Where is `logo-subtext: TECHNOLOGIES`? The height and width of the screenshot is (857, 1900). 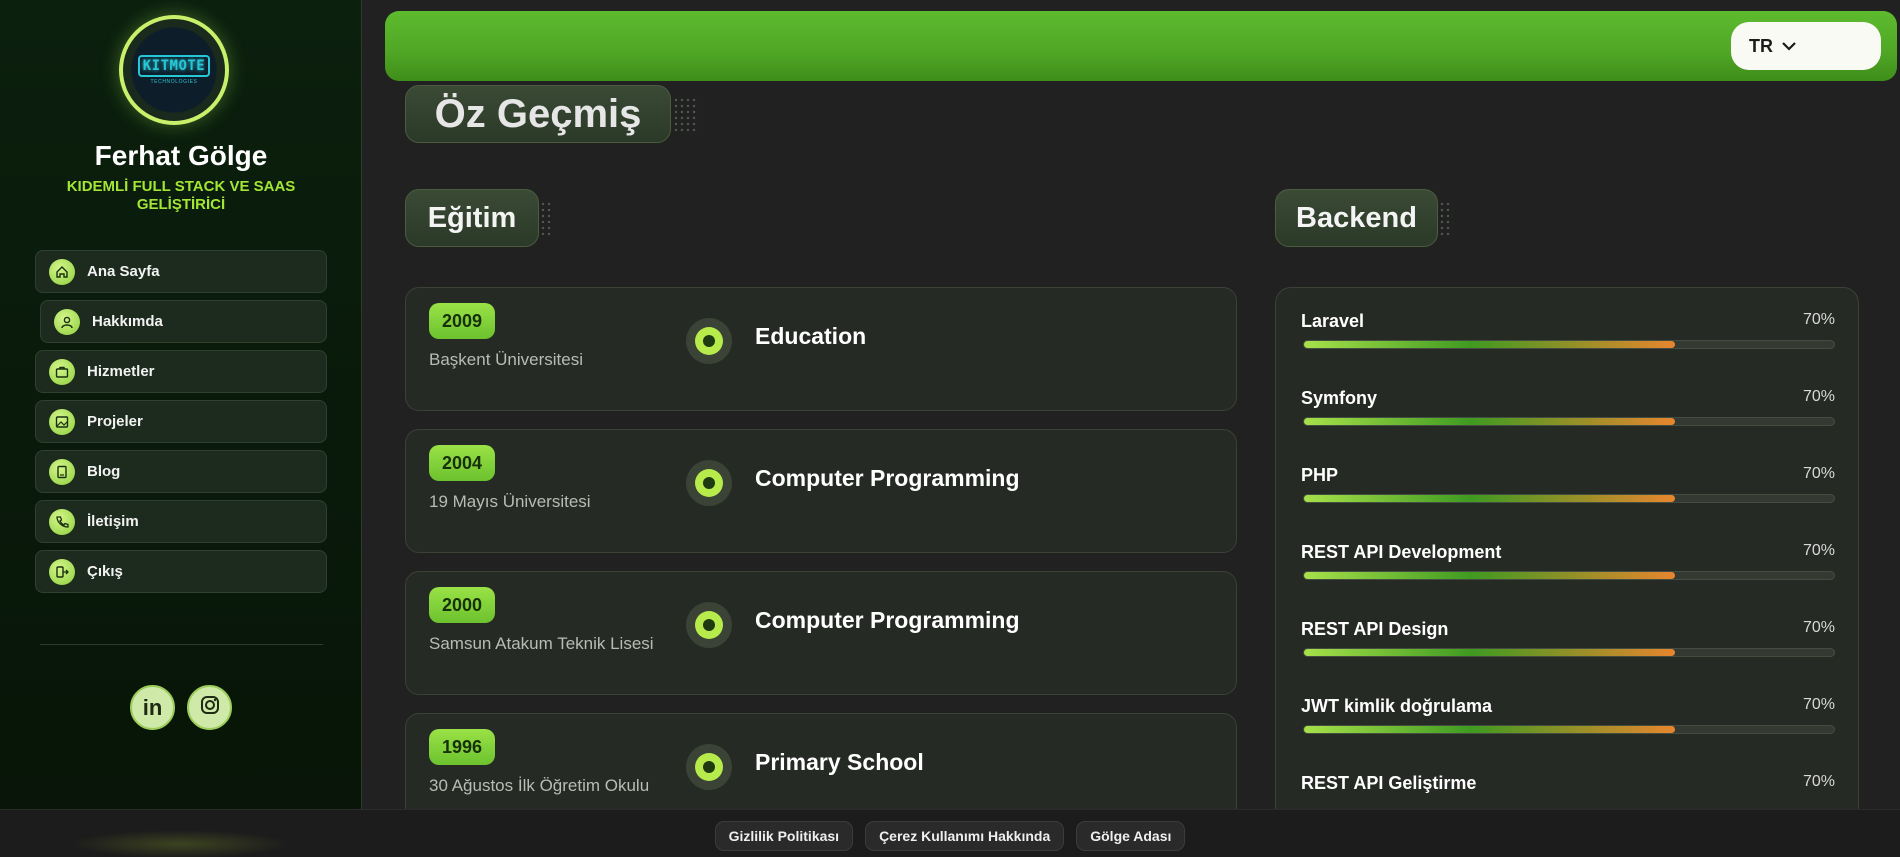 logo-subtext: TECHNOLOGIES is located at coordinates (174, 82).